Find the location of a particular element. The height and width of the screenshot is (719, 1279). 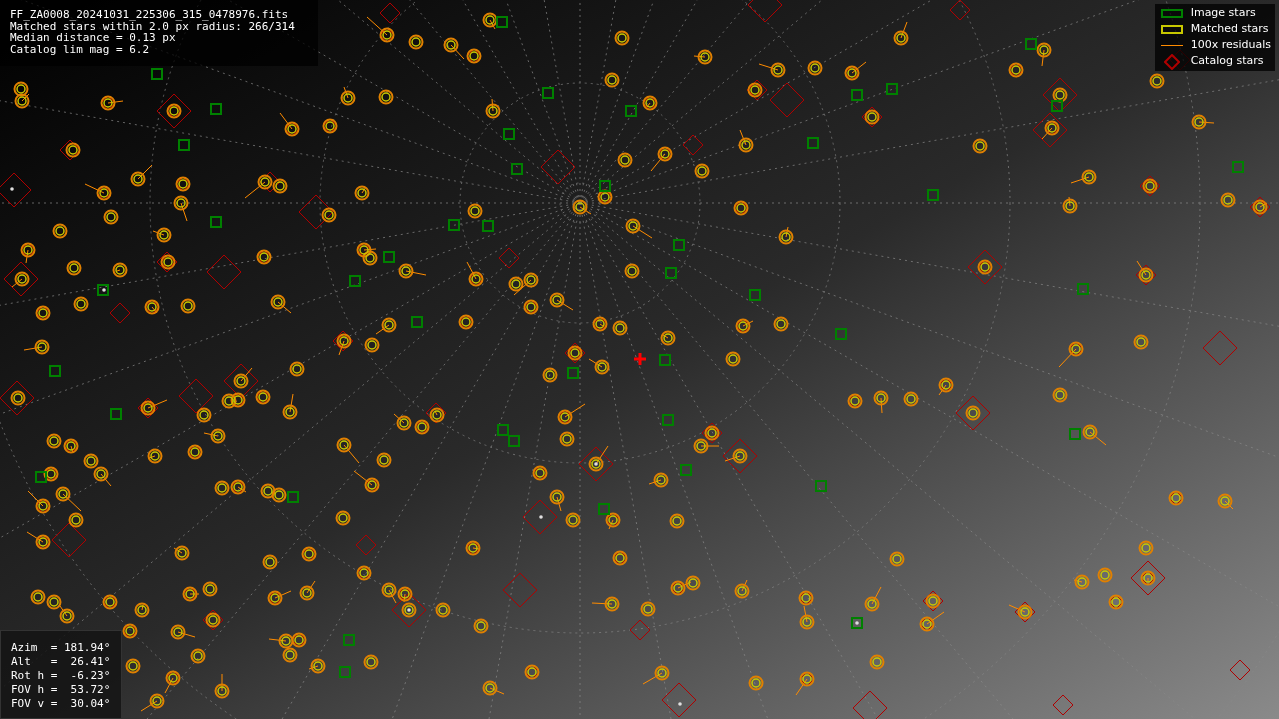

info-text: FF_ZA0008_20241031_225306_315_0478976.fits is located at coordinates (149, 15).